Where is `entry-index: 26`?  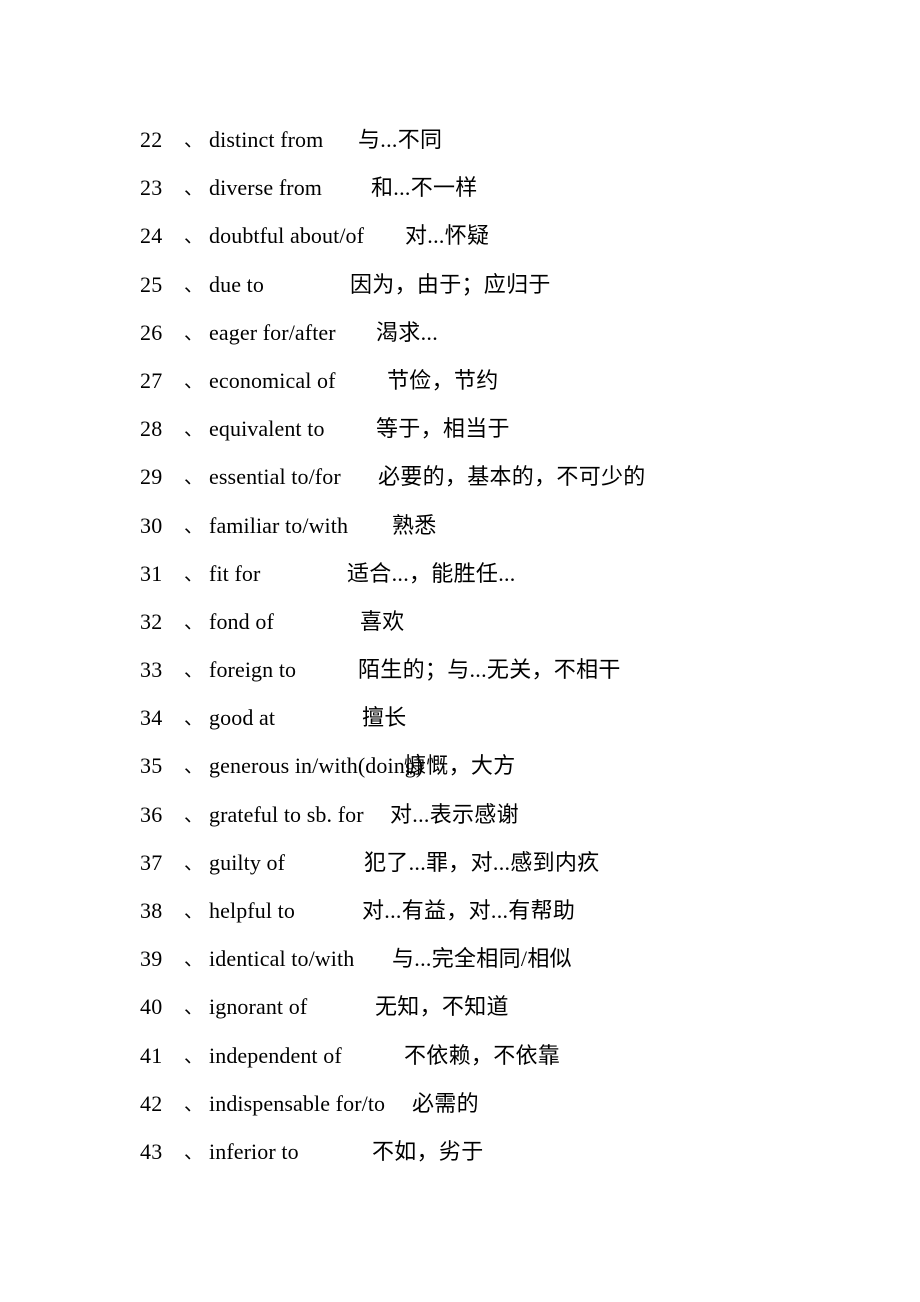 entry-index: 26 is located at coordinates (151, 332).